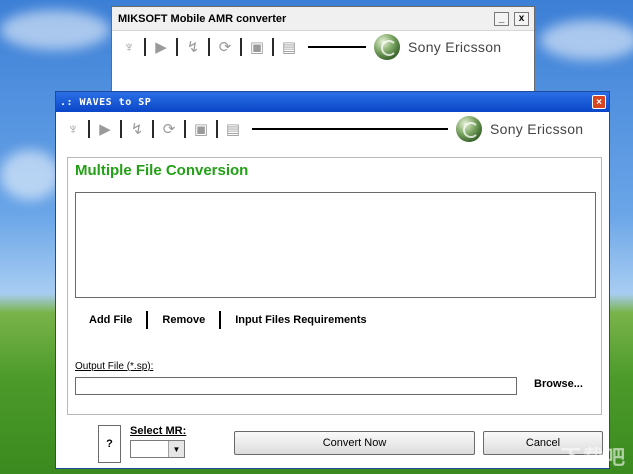  What do you see at coordinates (162, 170) in the screenshot?
I see `panel-title: Multiple File Conversion` at bounding box center [162, 170].